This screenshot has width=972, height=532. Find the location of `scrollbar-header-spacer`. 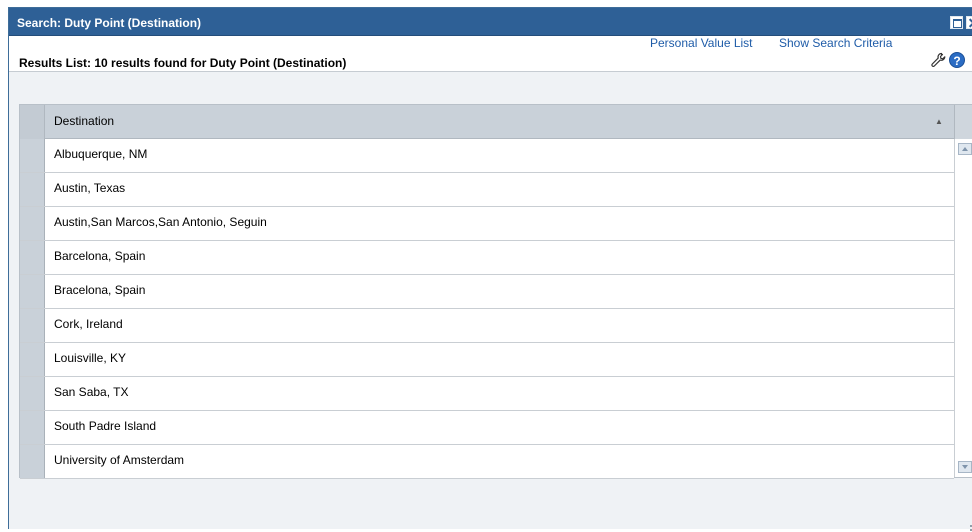

scrollbar-header-spacer is located at coordinates (963, 122).